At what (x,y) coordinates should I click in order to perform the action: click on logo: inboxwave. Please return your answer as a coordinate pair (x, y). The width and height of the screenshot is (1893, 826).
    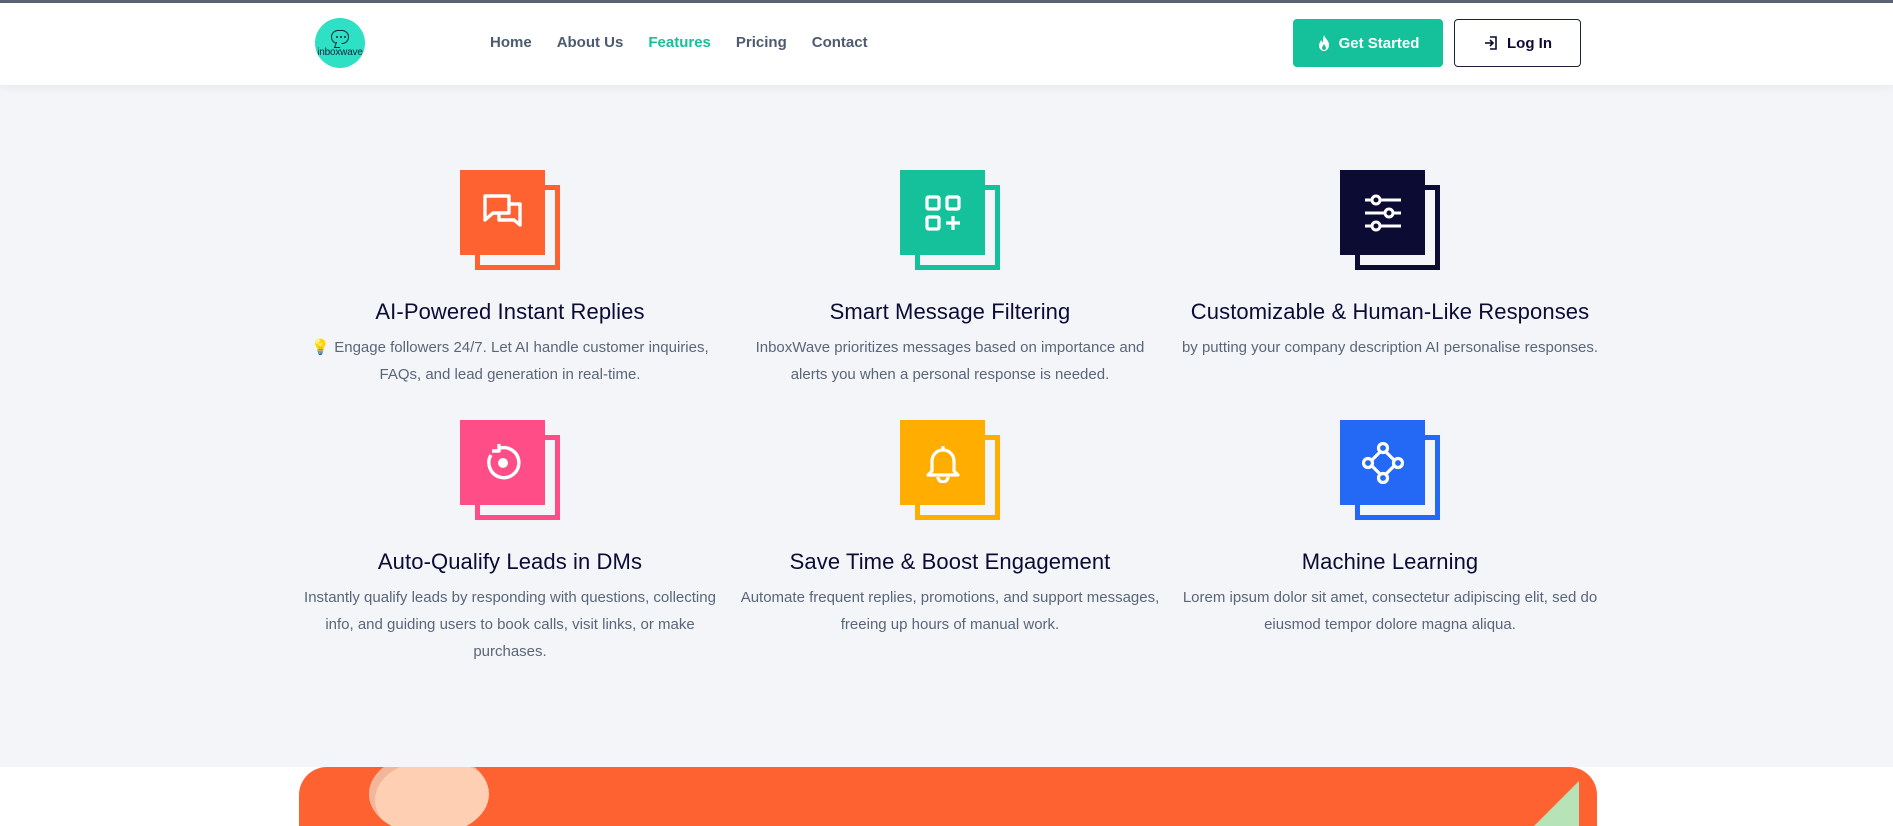
    Looking at the image, I should click on (340, 43).